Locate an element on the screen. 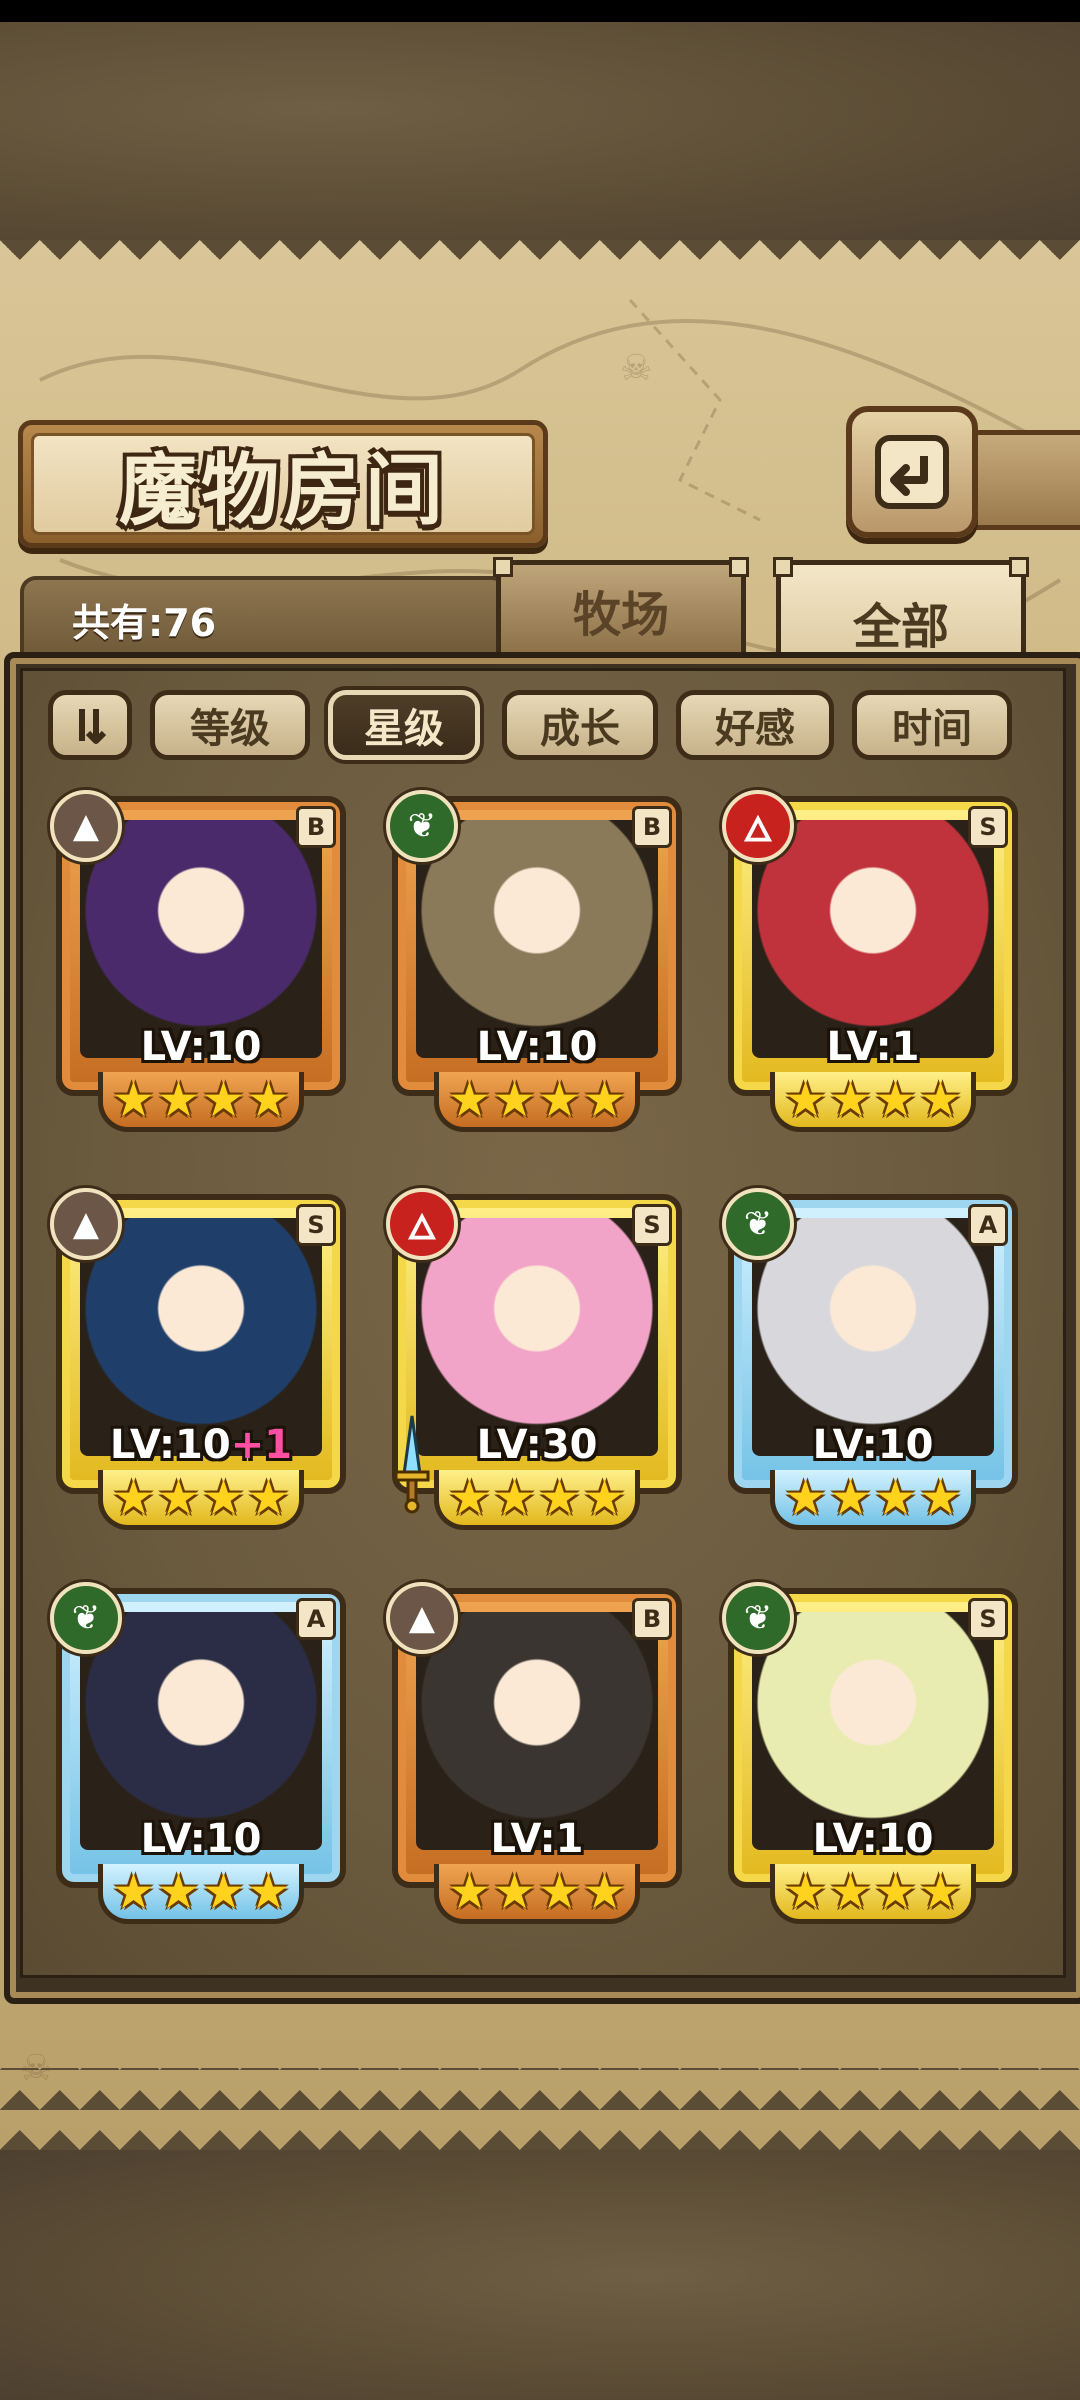 This screenshot has height=2400, width=1080. sort-level-label: 等级 is located at coordinates (230, 729).